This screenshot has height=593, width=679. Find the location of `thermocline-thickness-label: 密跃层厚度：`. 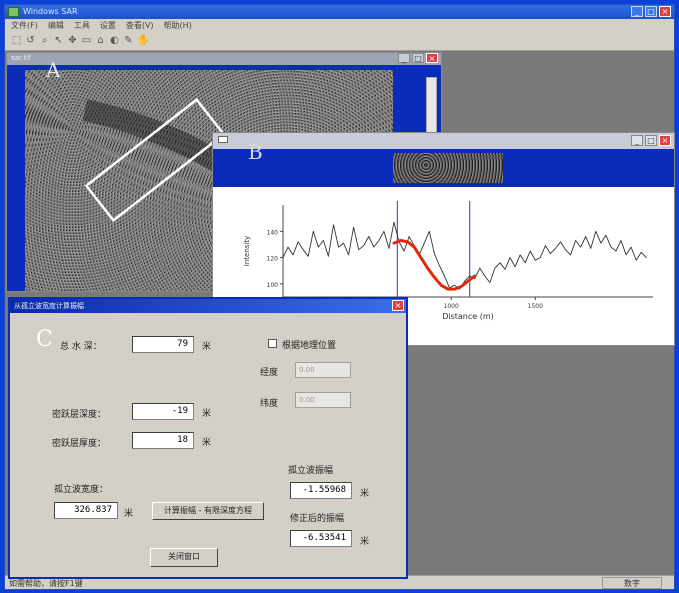

thermocline-thickness-label: 密跃层厚度： is located at coordinates (79, 444).